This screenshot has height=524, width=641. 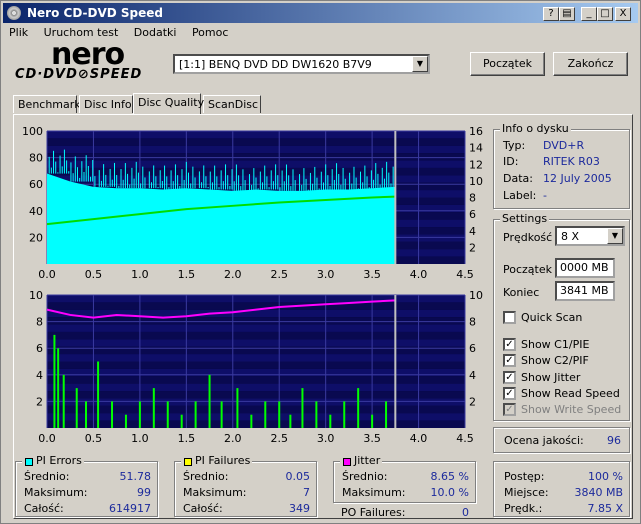 What do you see at coordinates (472, 401) in the screenshot?
I see `pi-failures-y-right-tick-label: 2` at bounding box center [472, 401].